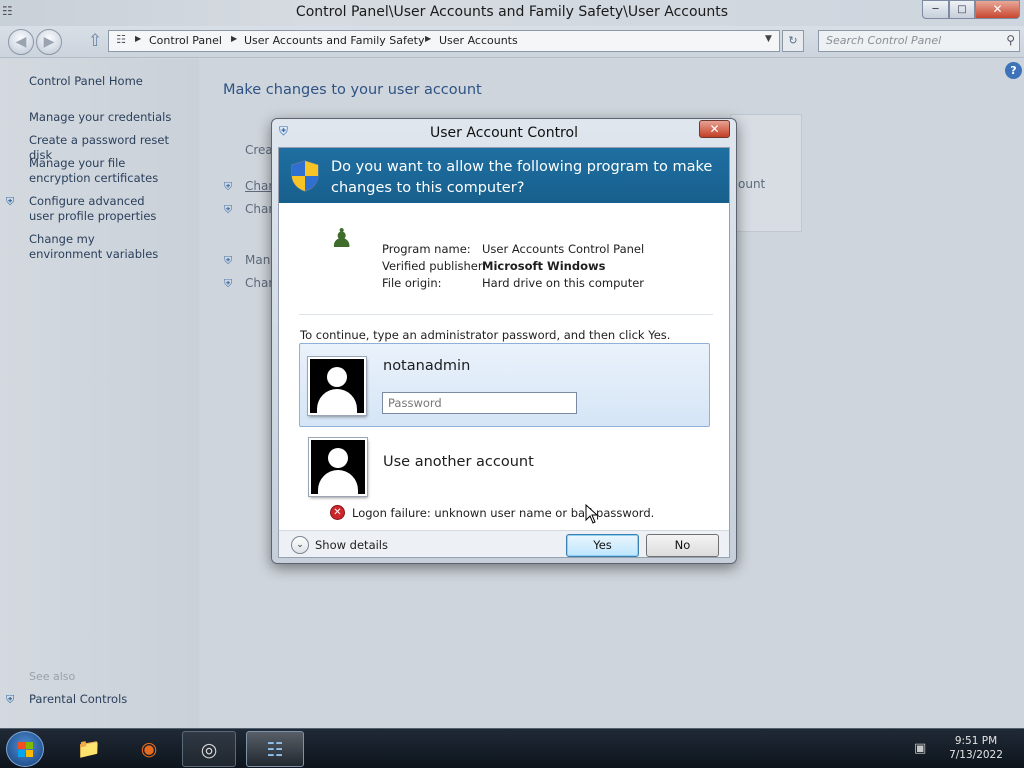 This screenshot has height=768, width=1024. Describe the element at coordinates (997, 9) in the screenshot. I see `close-window-button: ✕` at that location.